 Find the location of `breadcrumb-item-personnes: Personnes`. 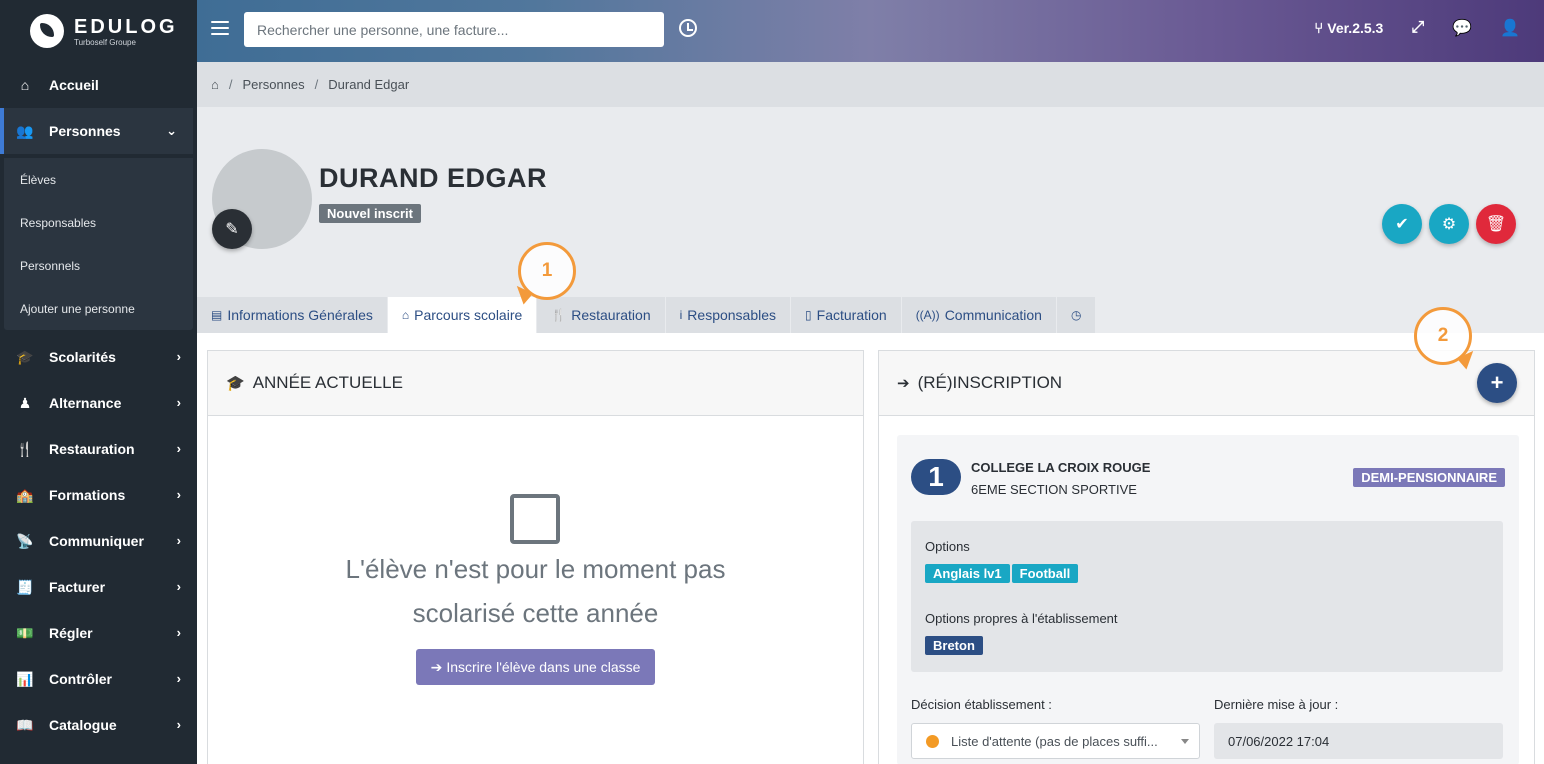

breadcrumb-item-personnes: Personnes is located at coordinates (273, 84).